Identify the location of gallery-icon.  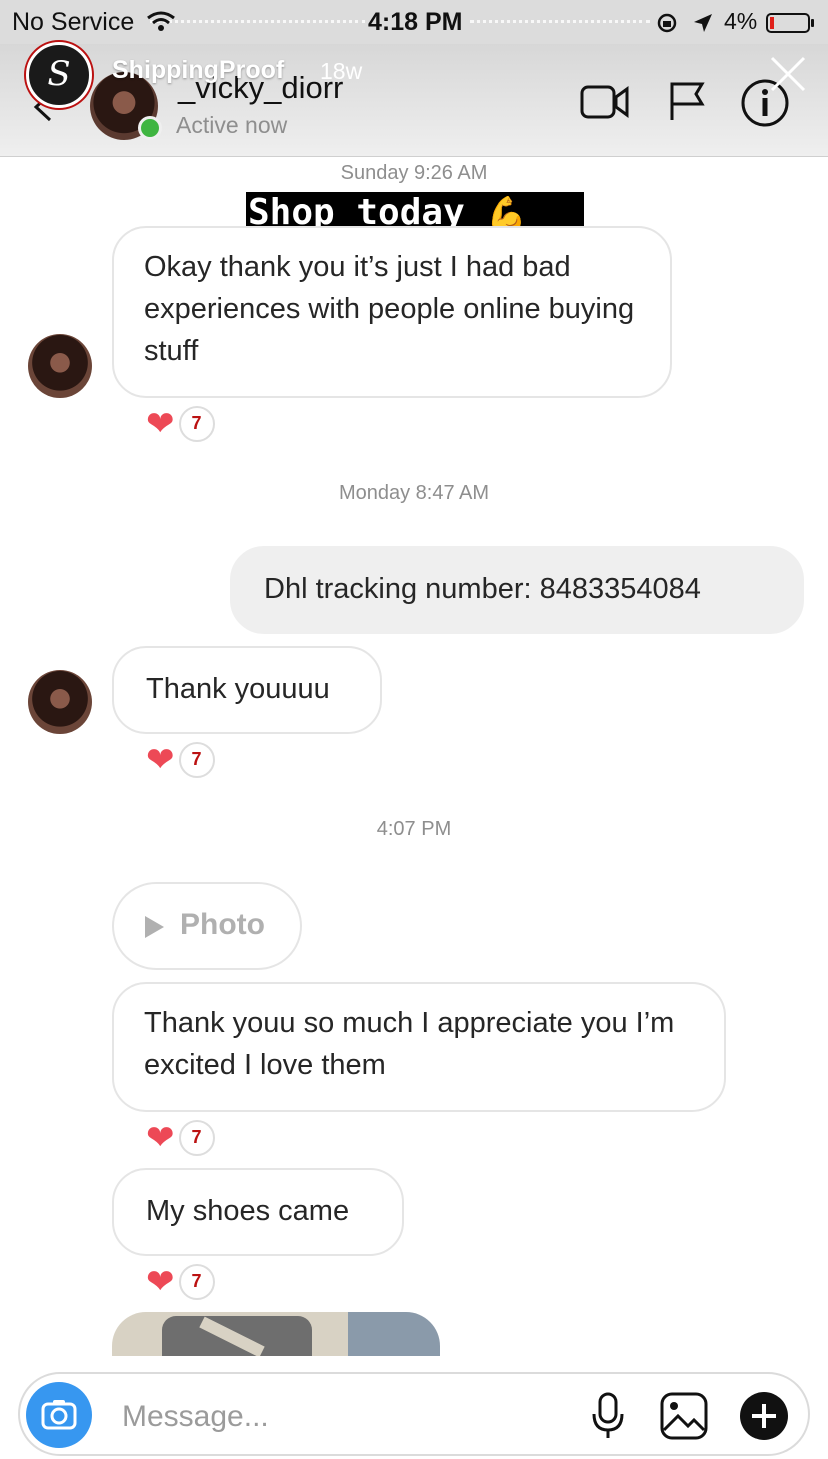
(684, 1416).